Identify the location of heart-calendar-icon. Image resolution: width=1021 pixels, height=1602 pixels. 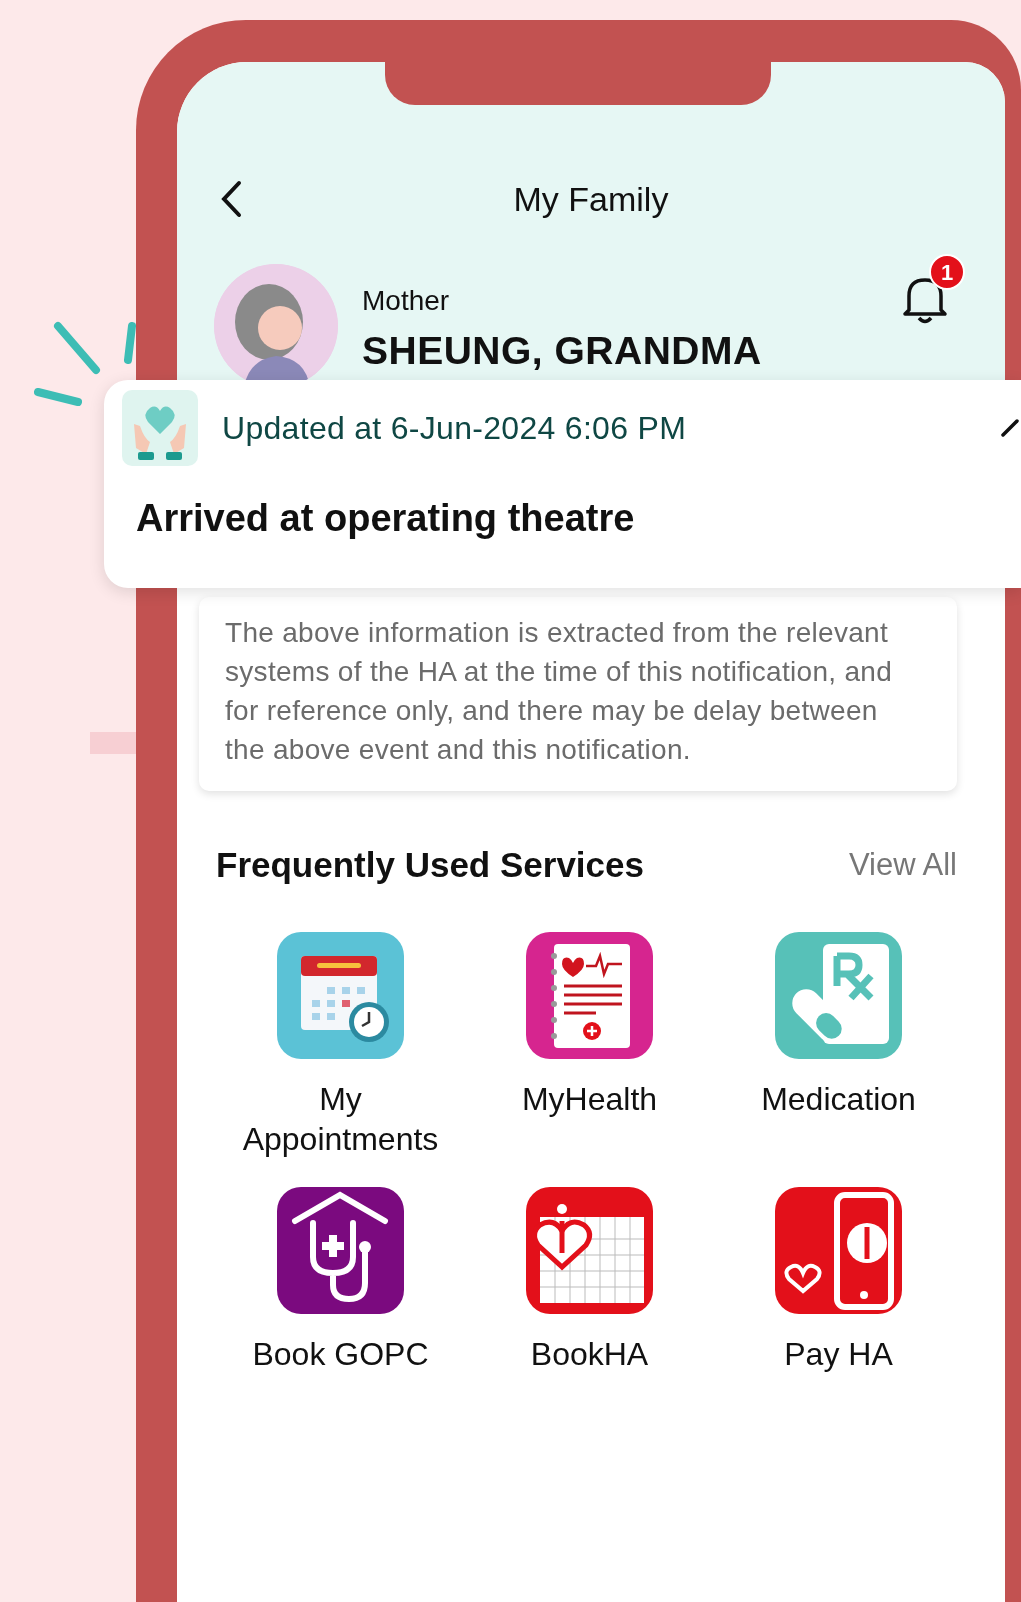
(589, 1250).